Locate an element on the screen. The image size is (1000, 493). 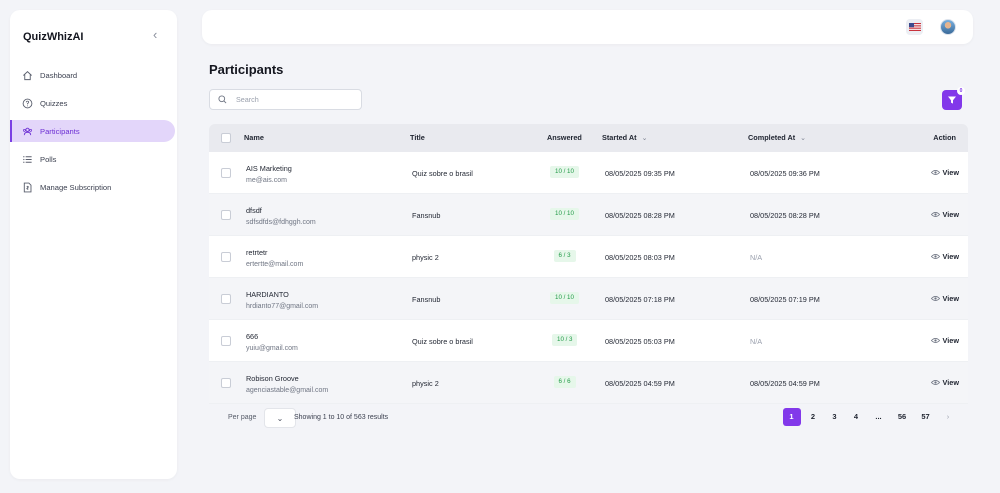
quiz-title: Quiz sobre o brasil is located at coordinates (442, 341).